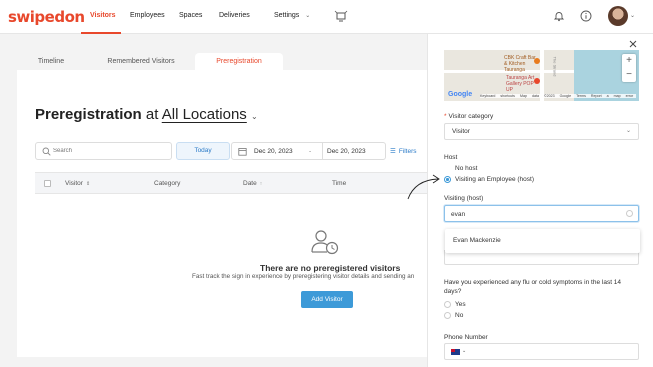  Describe the element at coordinates (46, 151) in the screenshot. I see `search-icon` at that location.